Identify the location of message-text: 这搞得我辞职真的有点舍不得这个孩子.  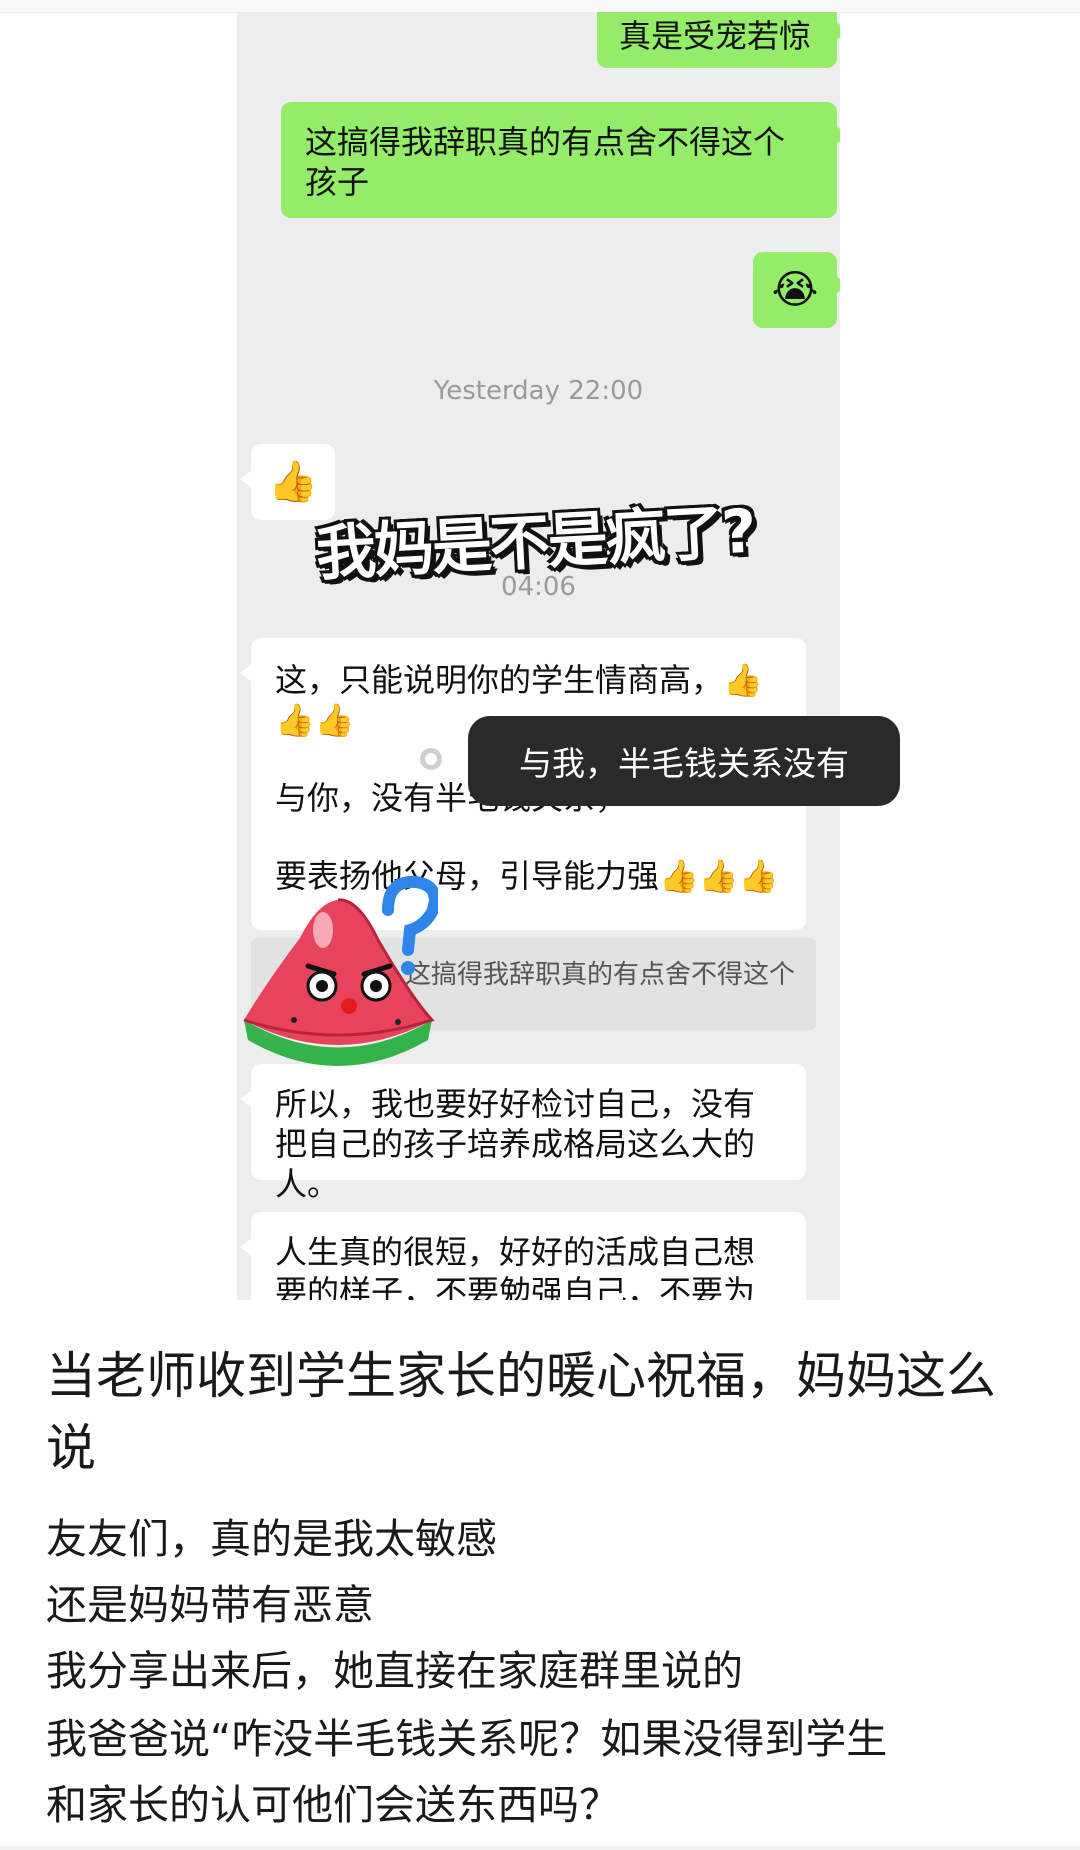
(545, 162).